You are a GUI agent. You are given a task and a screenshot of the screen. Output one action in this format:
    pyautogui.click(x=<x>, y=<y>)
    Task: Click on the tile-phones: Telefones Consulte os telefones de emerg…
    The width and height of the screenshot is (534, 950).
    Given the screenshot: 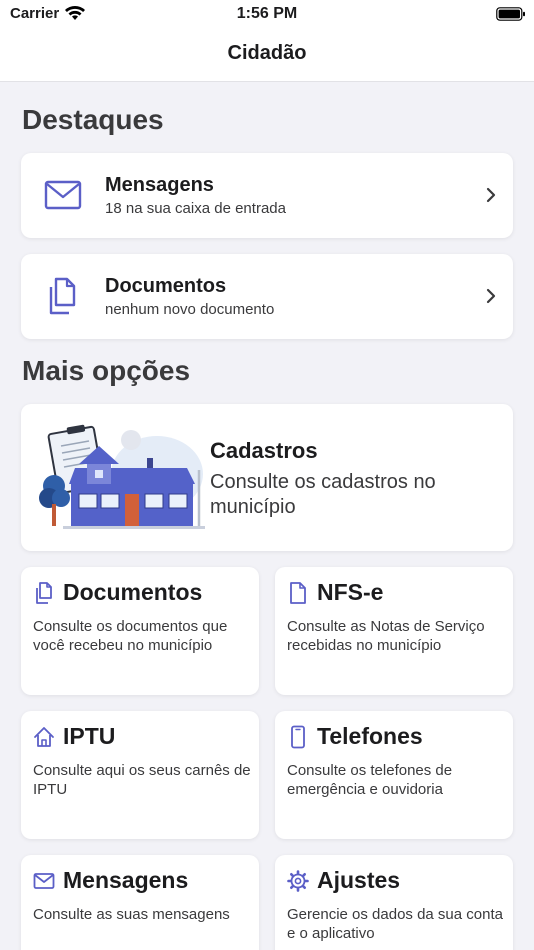 What is the action you would take?
    pyautogui.click(x=394, y=775)
    